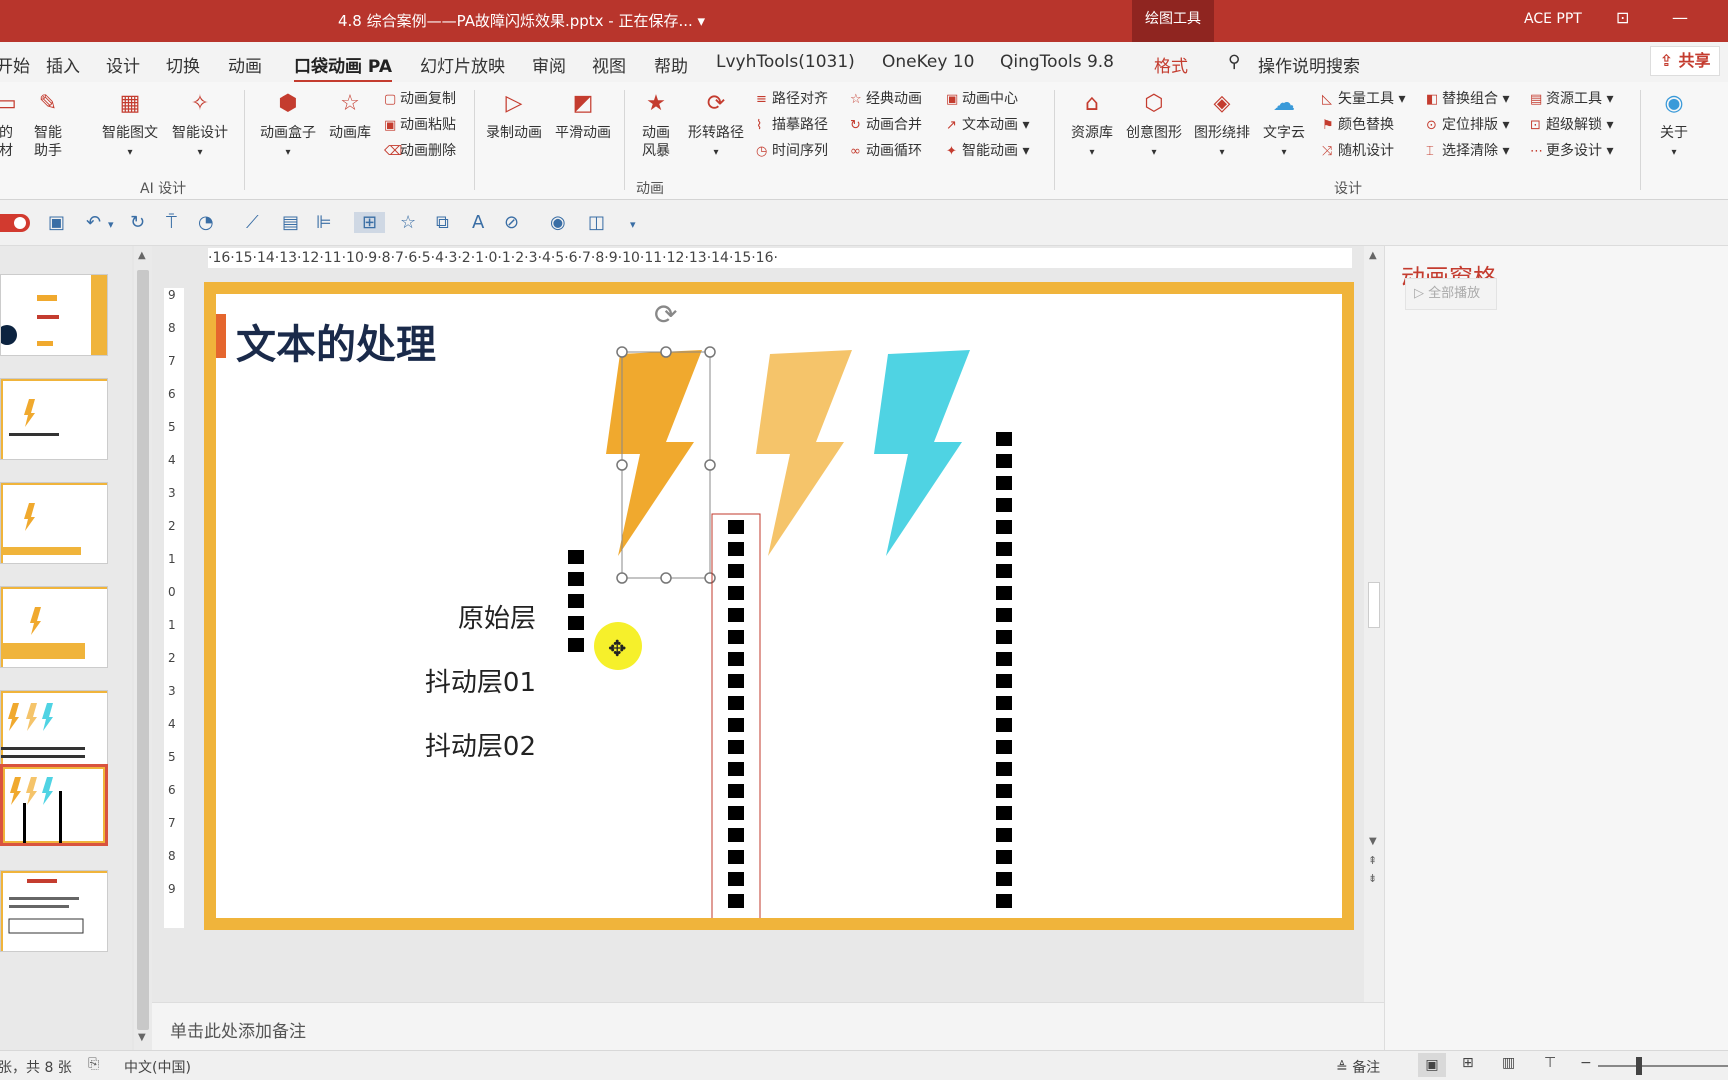  Describe the element at coordinates (792, 124) in the screenshot. I see `trace-path-button: ⌇ 描摹路径` at that location.